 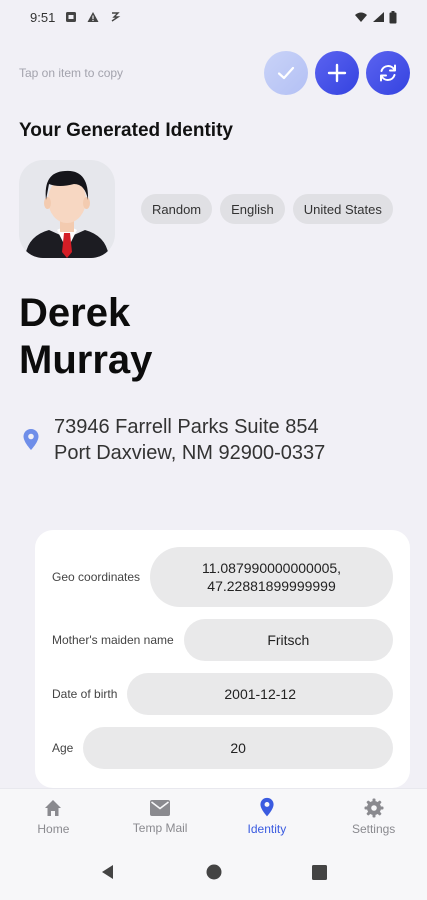 I want to click on nav-temp-mail: Temp Mail, so click(x=160, y=816).